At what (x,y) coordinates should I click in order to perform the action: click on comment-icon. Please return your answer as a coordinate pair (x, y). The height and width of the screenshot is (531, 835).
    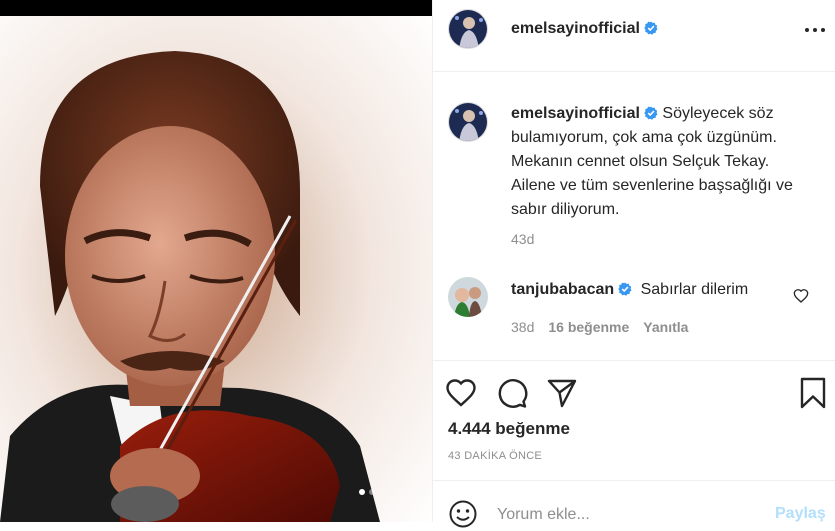
    Looking at the image, I should click on (512, 393).